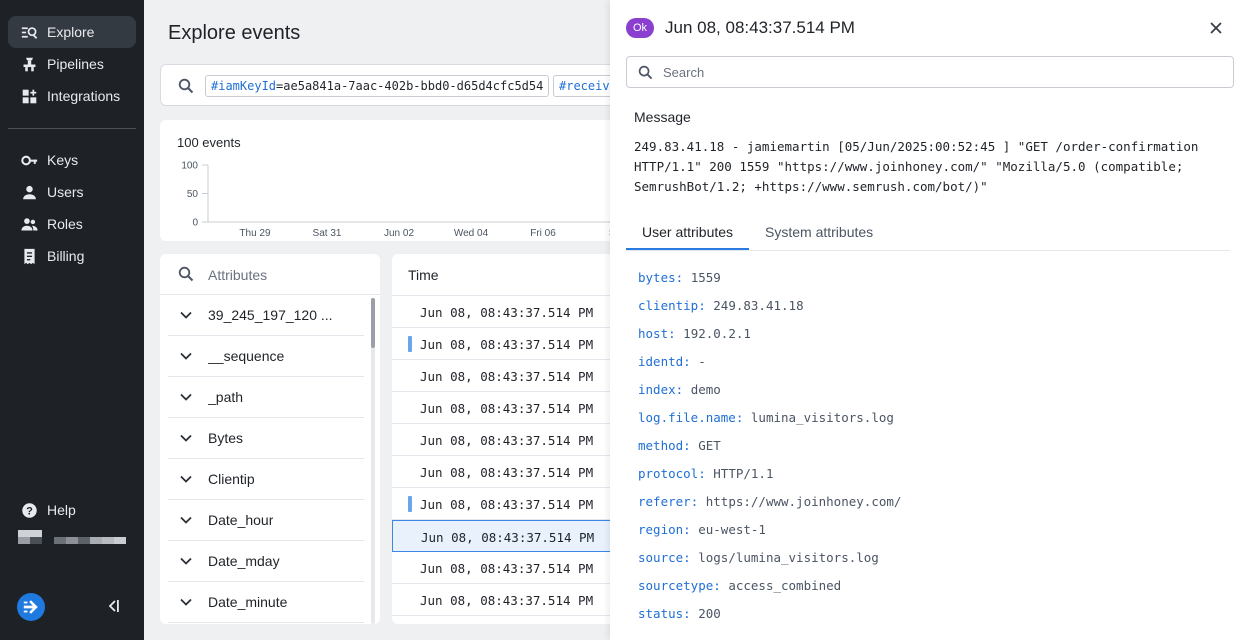  I want to click on attributes-placeholder: Attributes, so click(238, 275).